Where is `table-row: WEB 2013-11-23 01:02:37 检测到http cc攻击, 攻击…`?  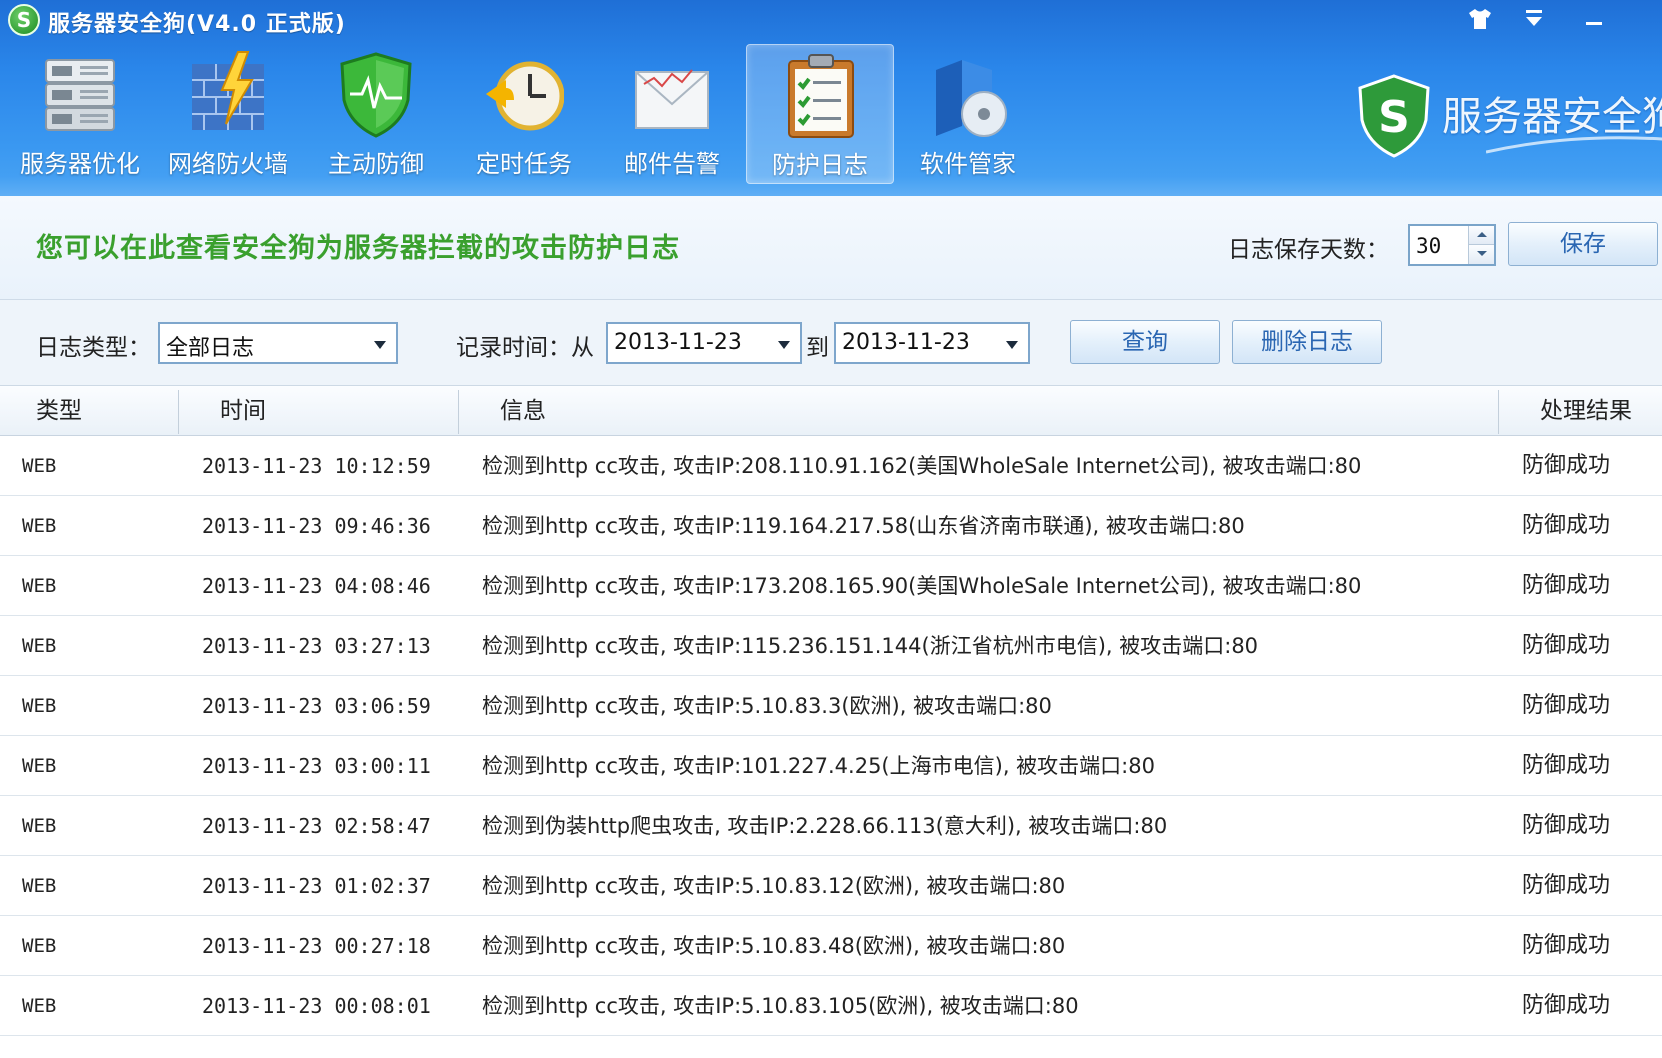
table-row: WEB 2013-11-23 01:02:37 检测到http cc攻击, 攻击… is located at coordinates (831, 886).